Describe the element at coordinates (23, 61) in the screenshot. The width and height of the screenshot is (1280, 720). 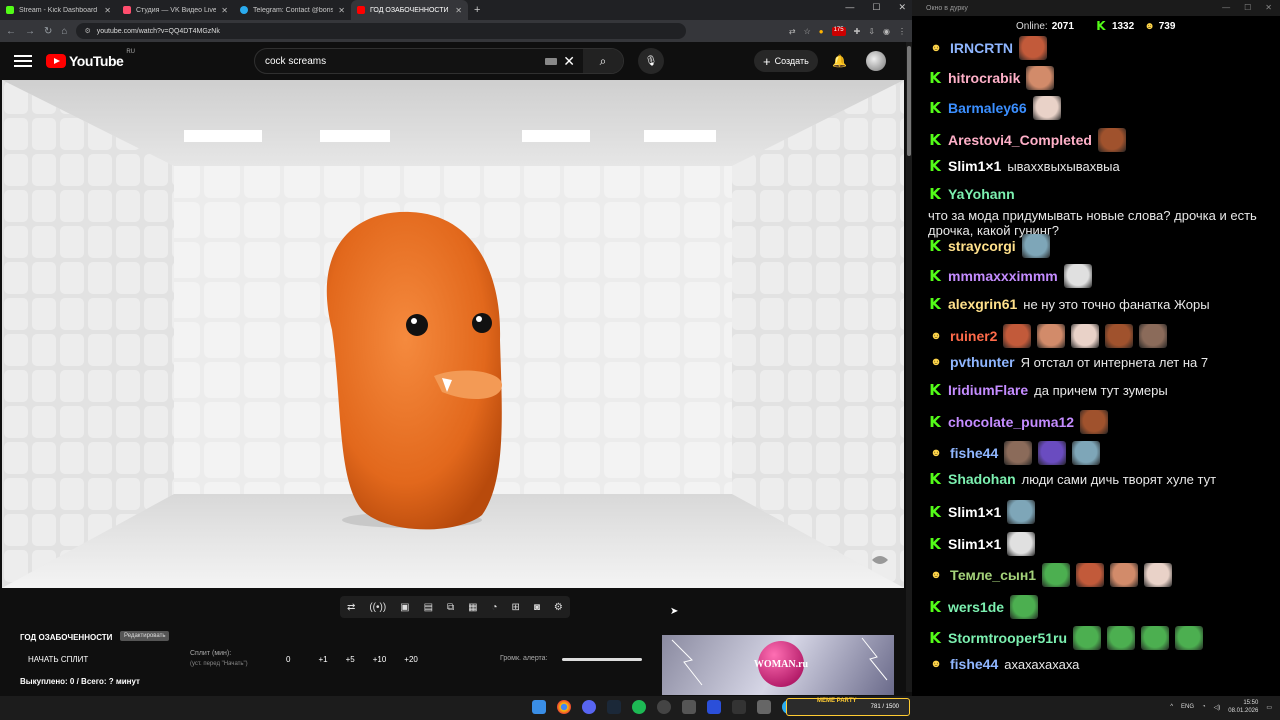
I see `hamburger-menu-icon` at that location.